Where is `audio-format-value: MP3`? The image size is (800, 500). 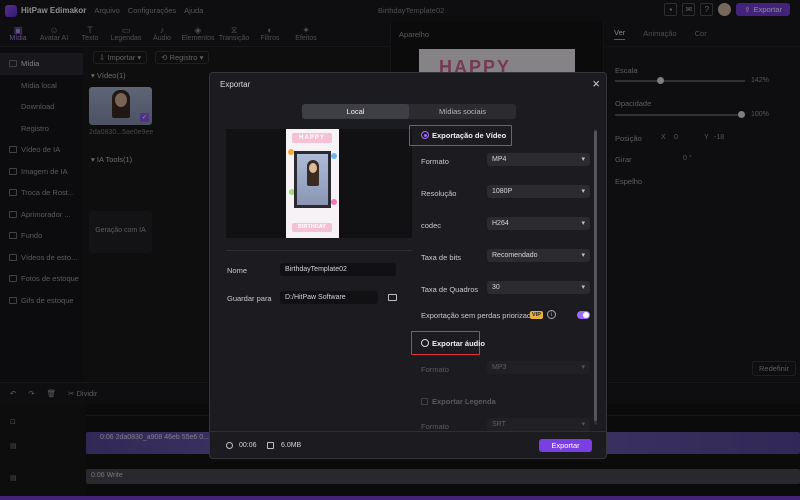 audio-format-value: MP3 is located at coordinates (499, 367).